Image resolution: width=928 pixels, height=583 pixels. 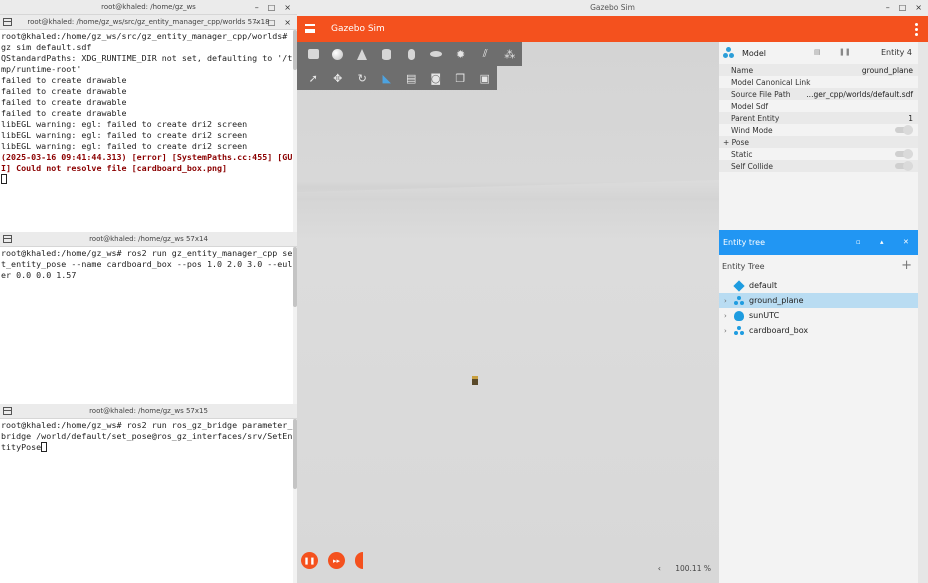 I want to click on translate-icon: ✥, so click(x=338, y=78).